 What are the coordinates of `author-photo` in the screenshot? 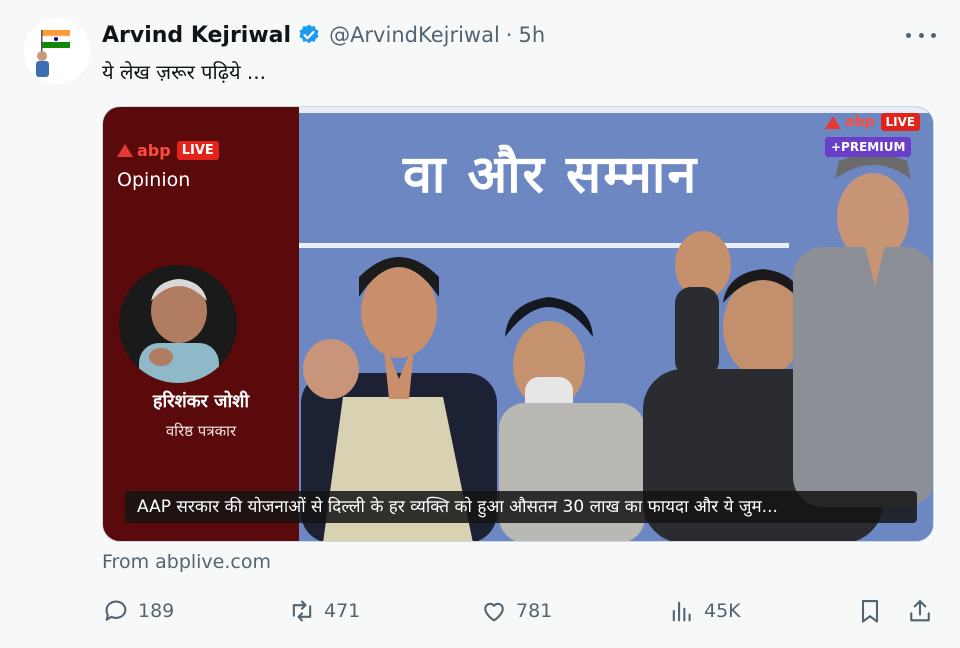 It's located at (178, 324).